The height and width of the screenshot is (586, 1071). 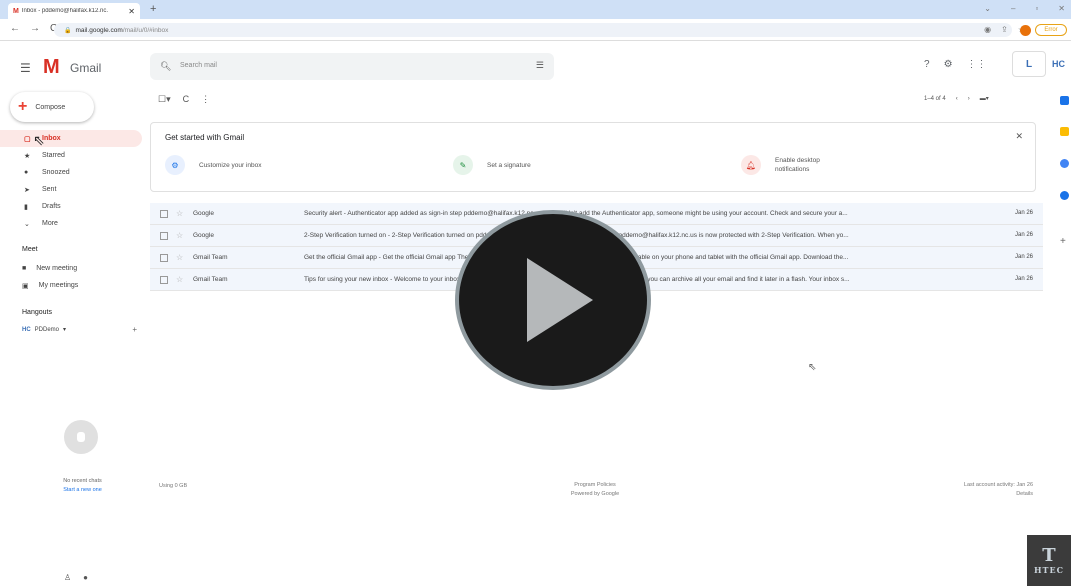 I want to click on search-input: Search mail, so click(x=198, y=65).